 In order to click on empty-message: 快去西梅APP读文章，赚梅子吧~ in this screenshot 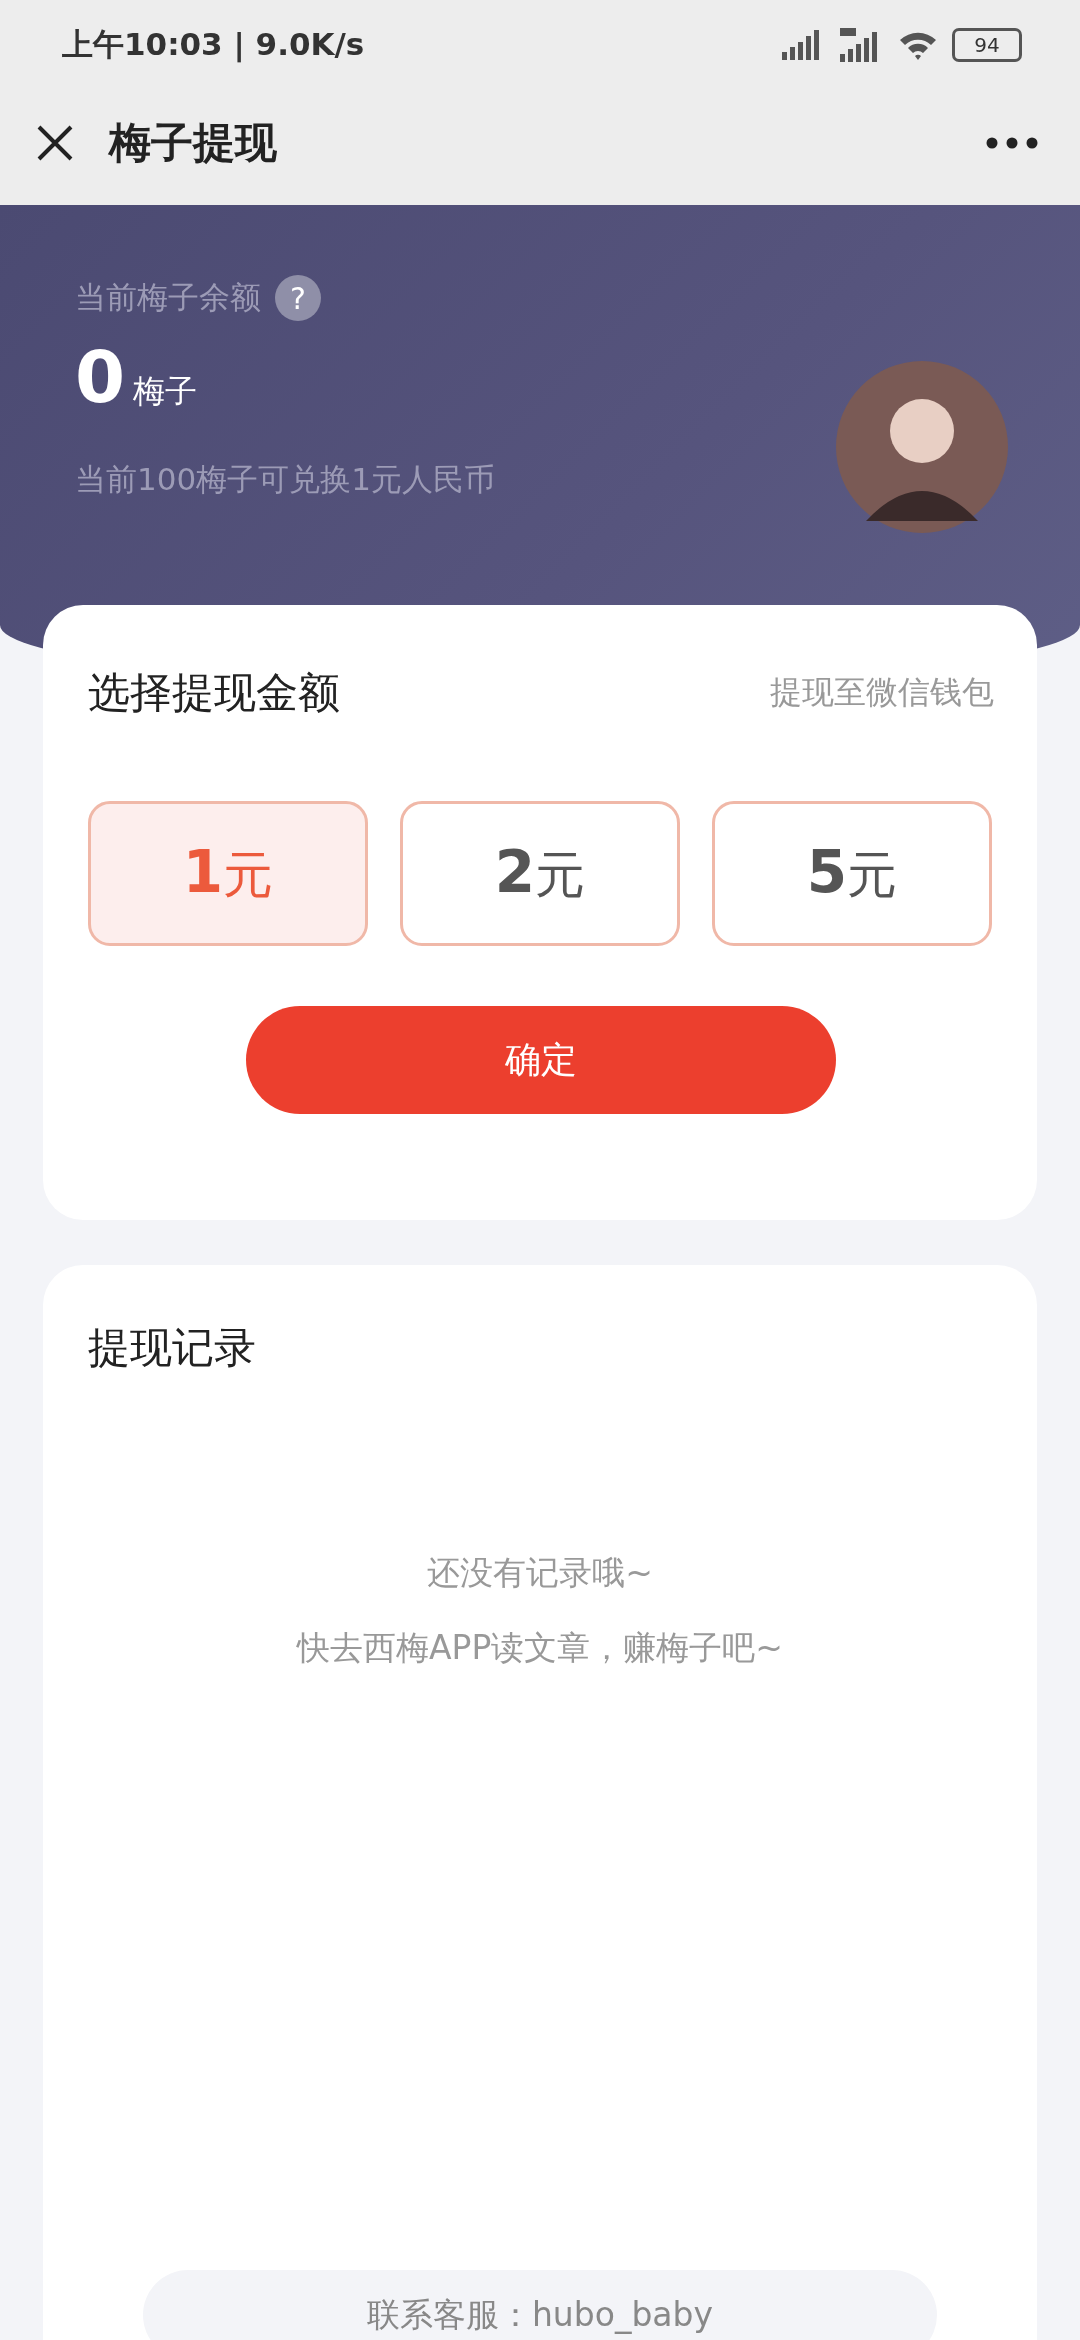, I will do `click(540, 1648)`.